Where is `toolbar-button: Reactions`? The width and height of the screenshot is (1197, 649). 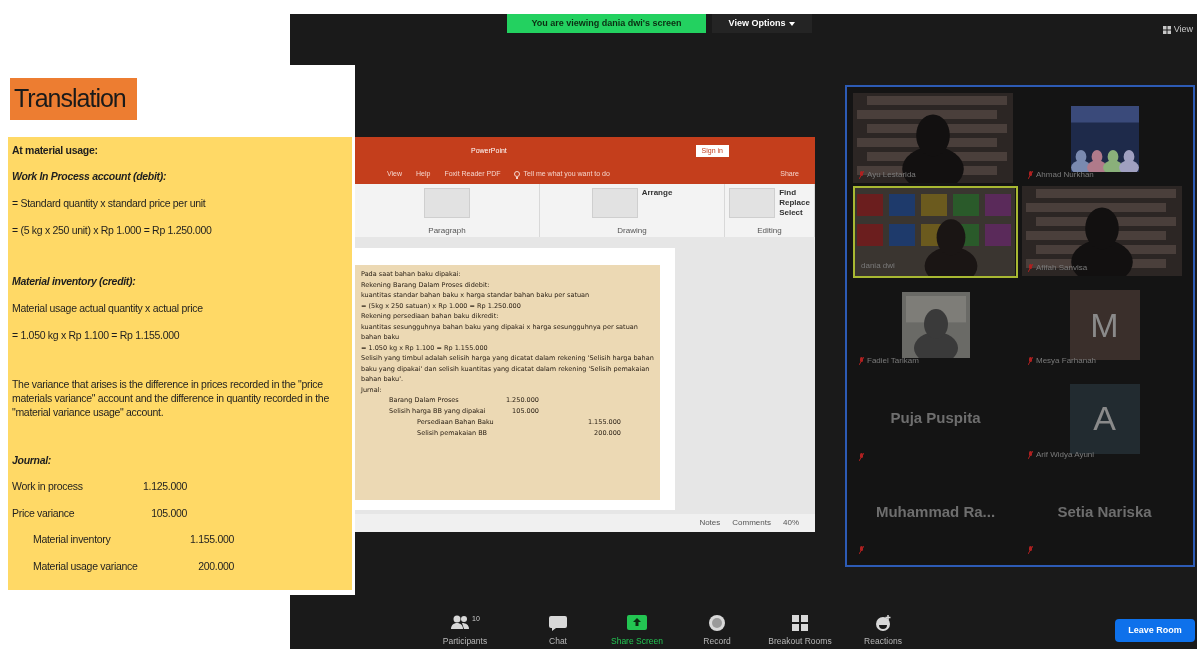 toolbar-button: Reactions is located at coordinates (883, 630).